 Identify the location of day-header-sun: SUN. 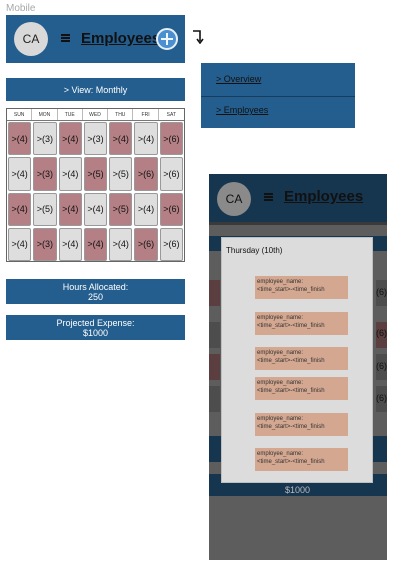
(20, 114).